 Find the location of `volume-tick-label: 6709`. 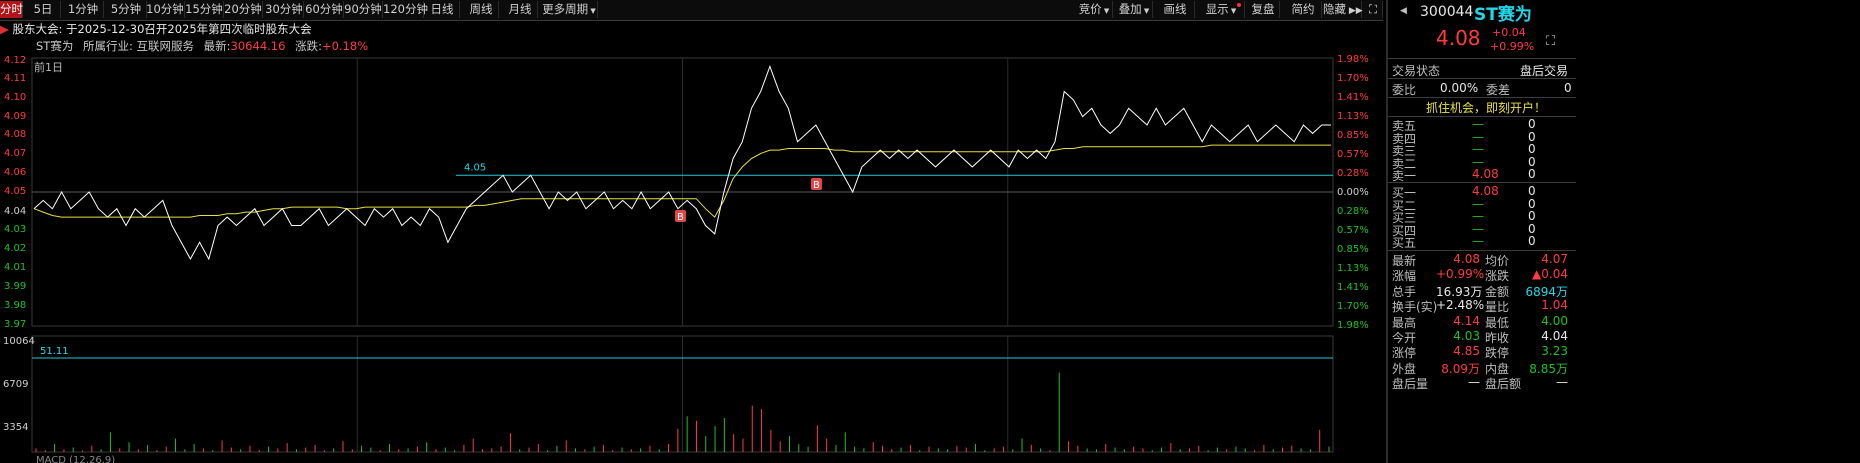

volume-tick-label: 6709 is located at coordinates (15, 384).